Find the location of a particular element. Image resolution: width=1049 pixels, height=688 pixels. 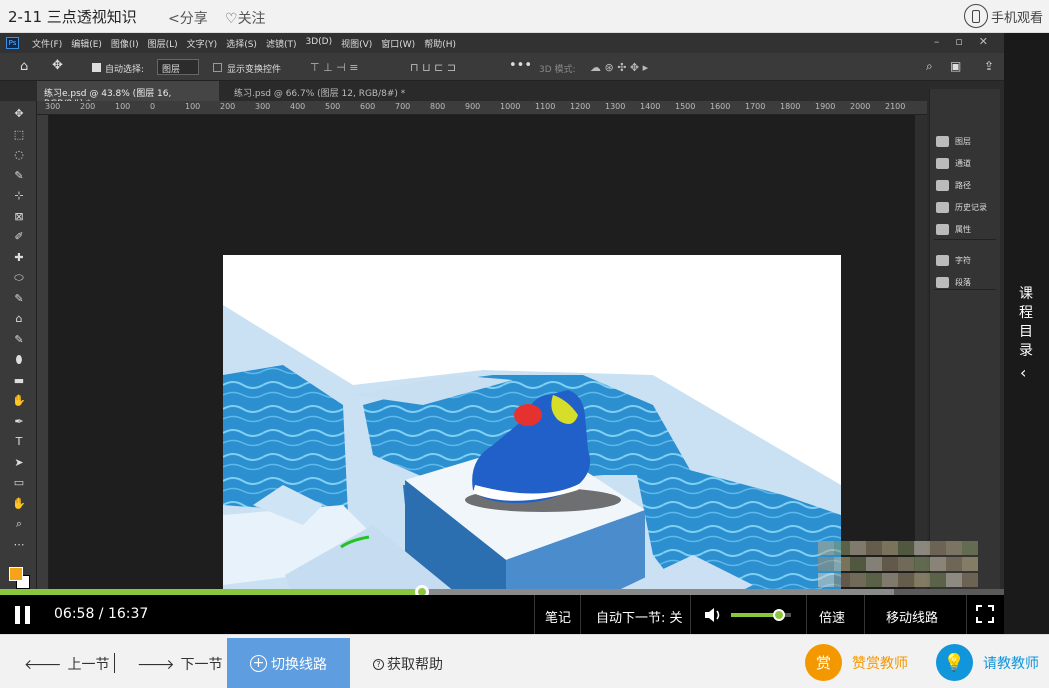

ps-panel-item: 路径 is located at coordinates (953, 185).